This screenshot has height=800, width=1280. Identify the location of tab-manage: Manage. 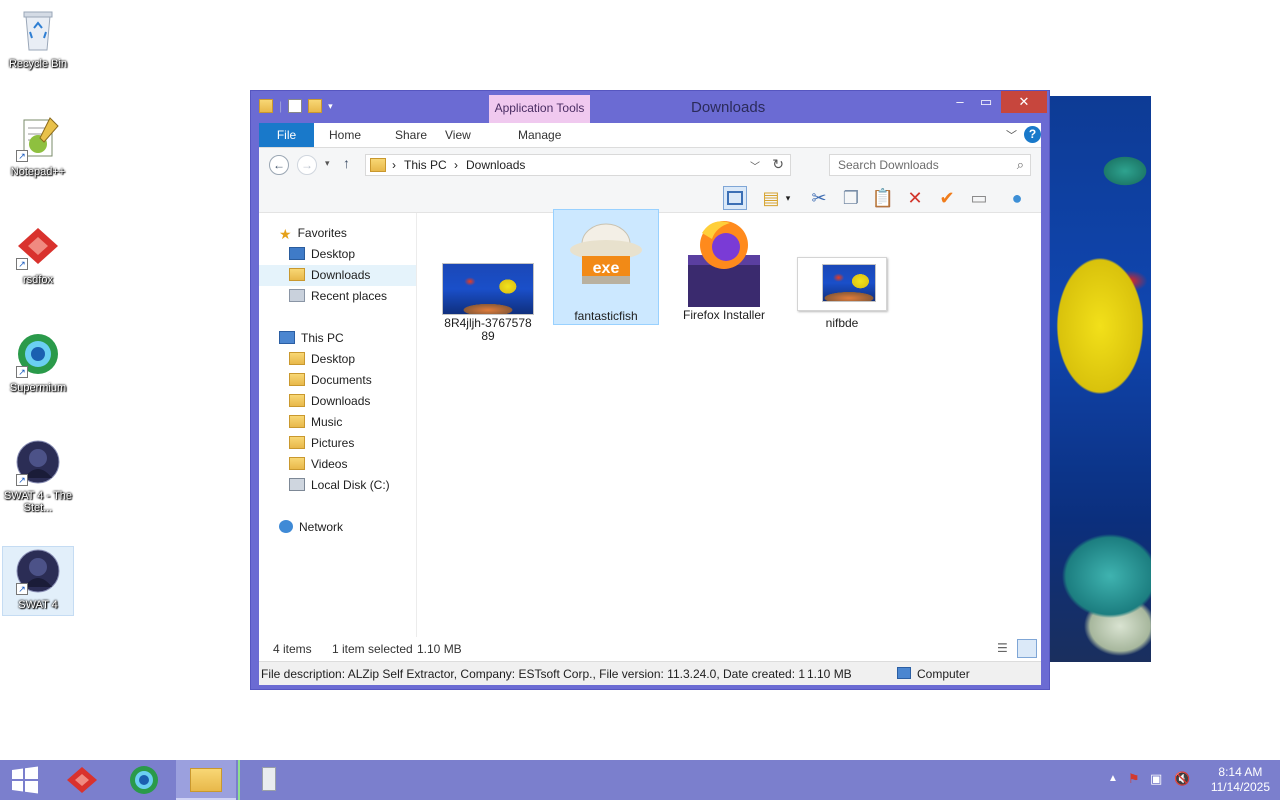
(539, 135).